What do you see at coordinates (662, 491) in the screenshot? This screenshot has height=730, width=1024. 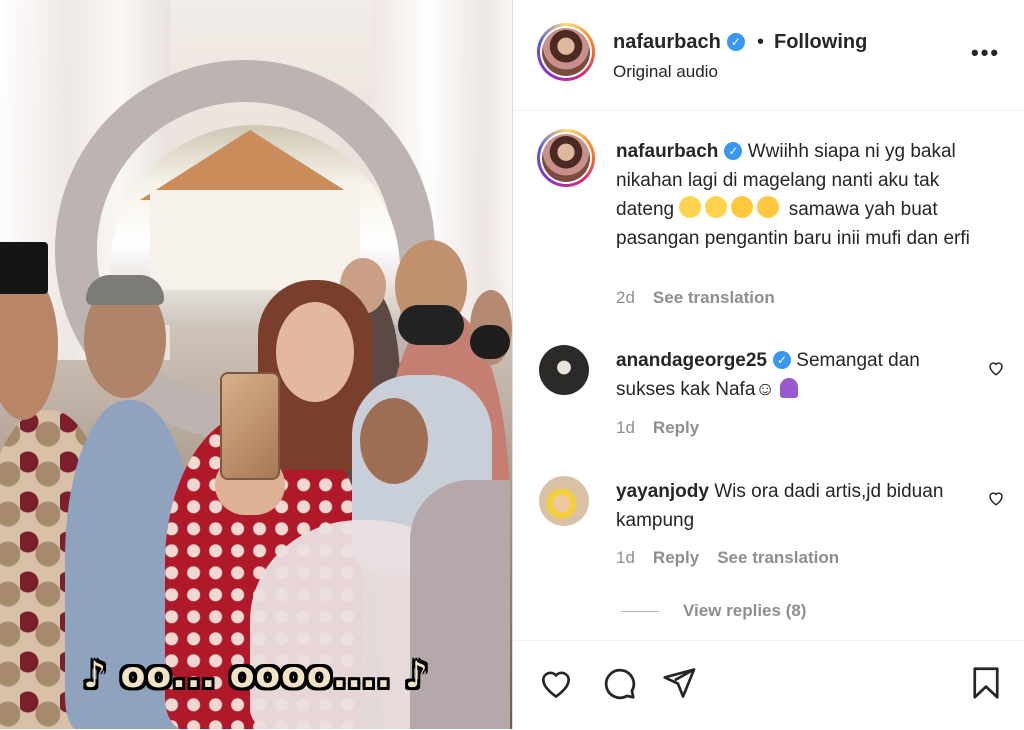 I see `comment-username: yayanjody` at bounding box center [662, 491].